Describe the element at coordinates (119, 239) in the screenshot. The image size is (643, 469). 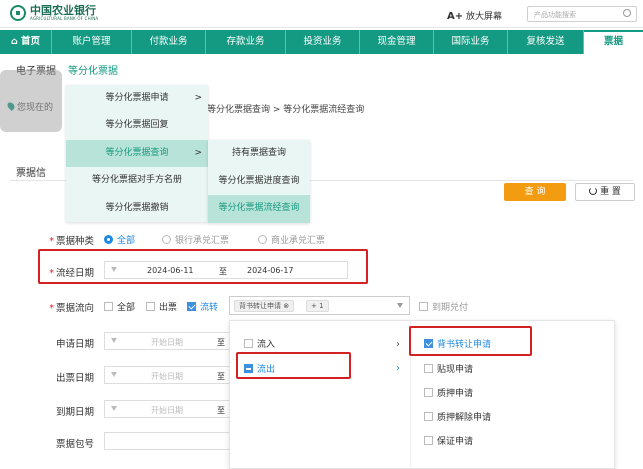
I see `bill-type-all-radio: 全部` at that location.